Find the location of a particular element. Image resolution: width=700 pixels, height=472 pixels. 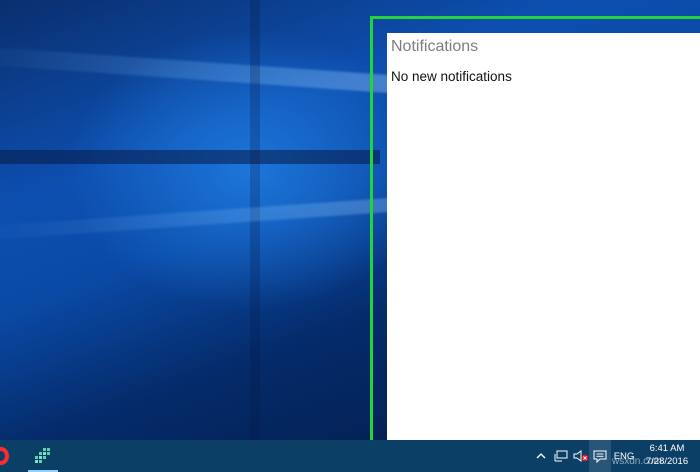

clock-date: 7/28/2016 is located at coordinates (667, 461).